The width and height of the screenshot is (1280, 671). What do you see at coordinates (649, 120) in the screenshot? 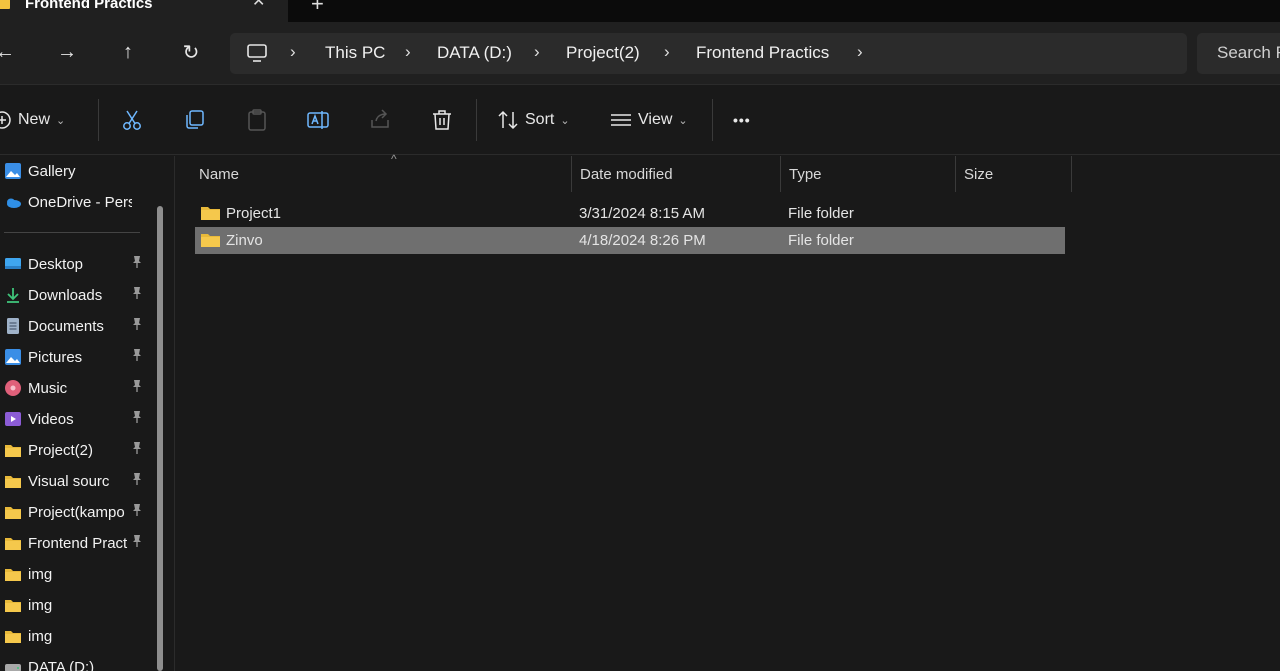
I see `view-button: View ⌄` at bounding box center [649, 120].